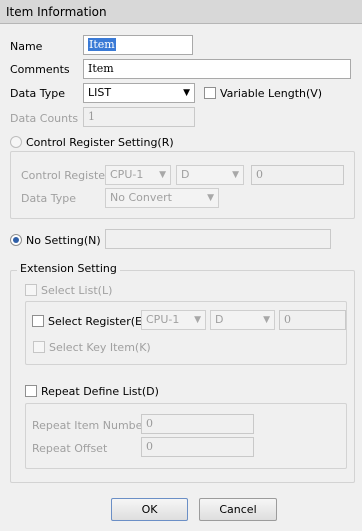 The width and height of the screenshot is (362, 531). I want to click on control-register-label: Control Register, so click(65, 175).